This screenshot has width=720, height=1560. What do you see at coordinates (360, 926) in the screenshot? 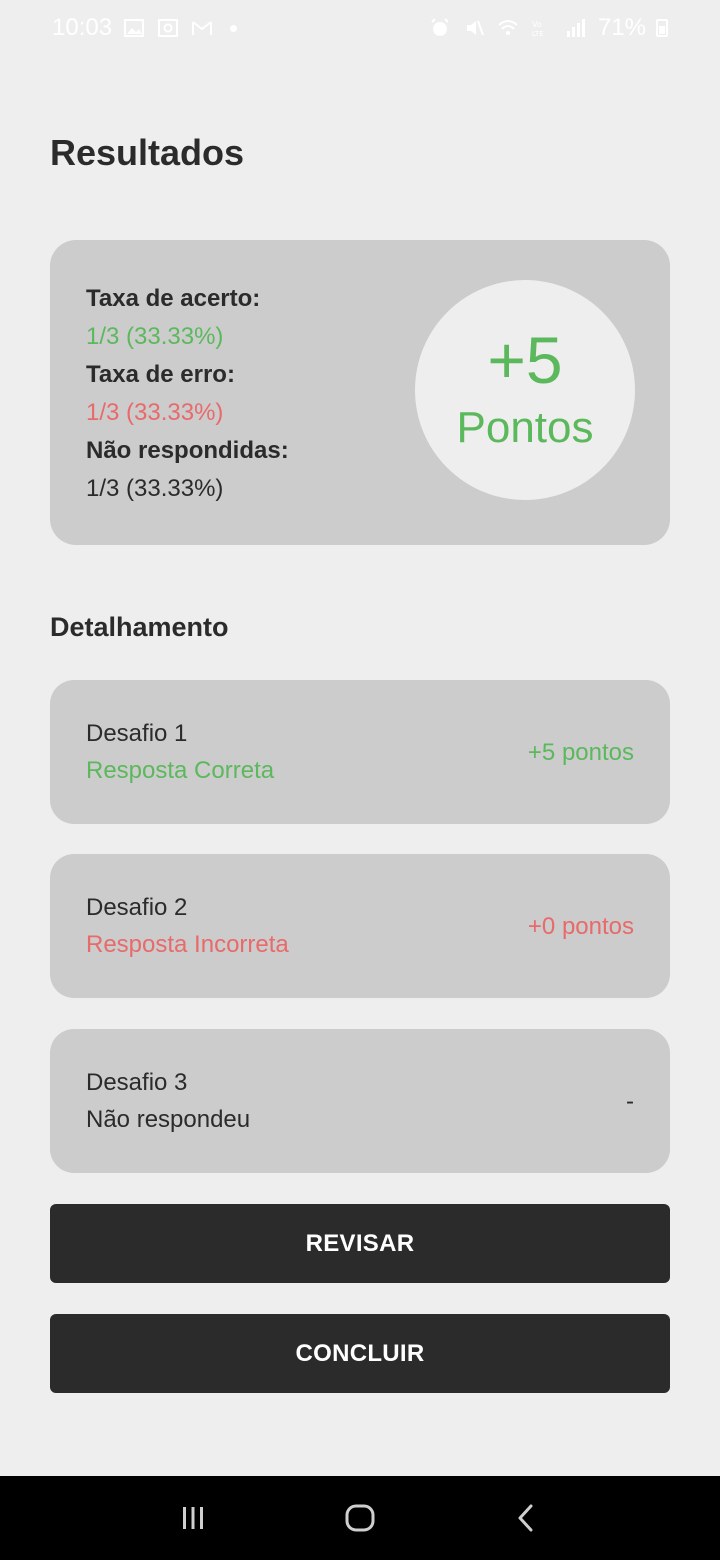
I see `challenge-card: Desafio 2 Resposta Incorreta +0 pontos` at bounding box center [360, 926].